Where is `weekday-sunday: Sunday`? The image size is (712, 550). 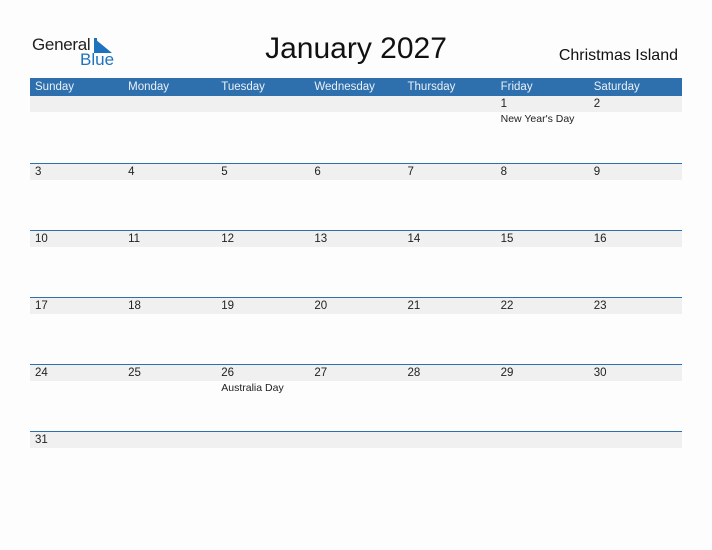
weekday-sunday: Sunday is located at coordinates (55, 87).